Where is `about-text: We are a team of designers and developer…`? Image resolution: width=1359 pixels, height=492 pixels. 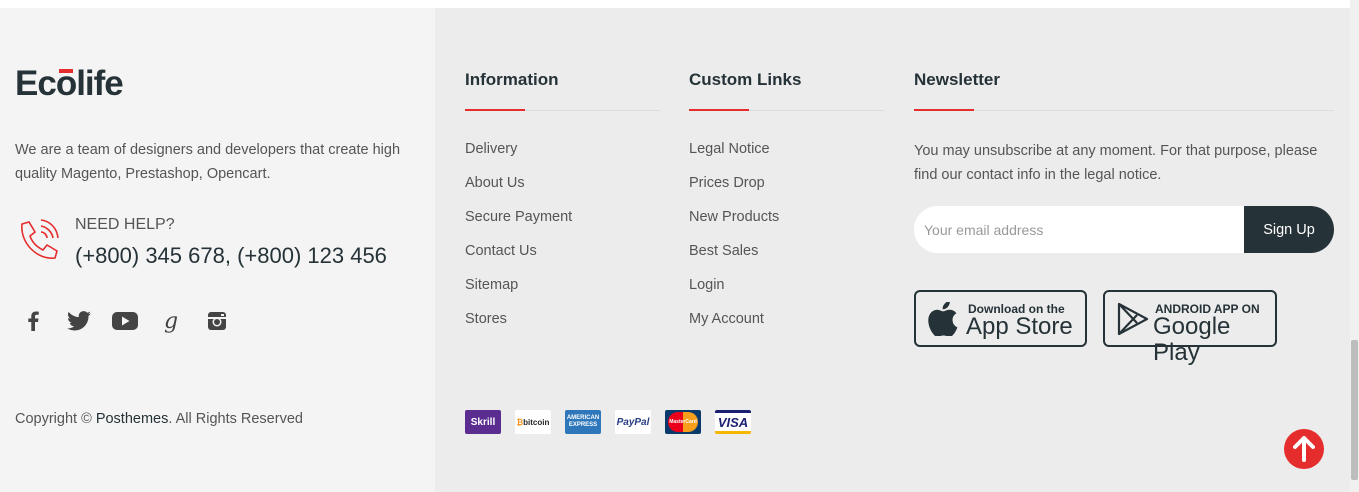 about-text: We are a team of designers and developer… is located at coordinates (208, 162).